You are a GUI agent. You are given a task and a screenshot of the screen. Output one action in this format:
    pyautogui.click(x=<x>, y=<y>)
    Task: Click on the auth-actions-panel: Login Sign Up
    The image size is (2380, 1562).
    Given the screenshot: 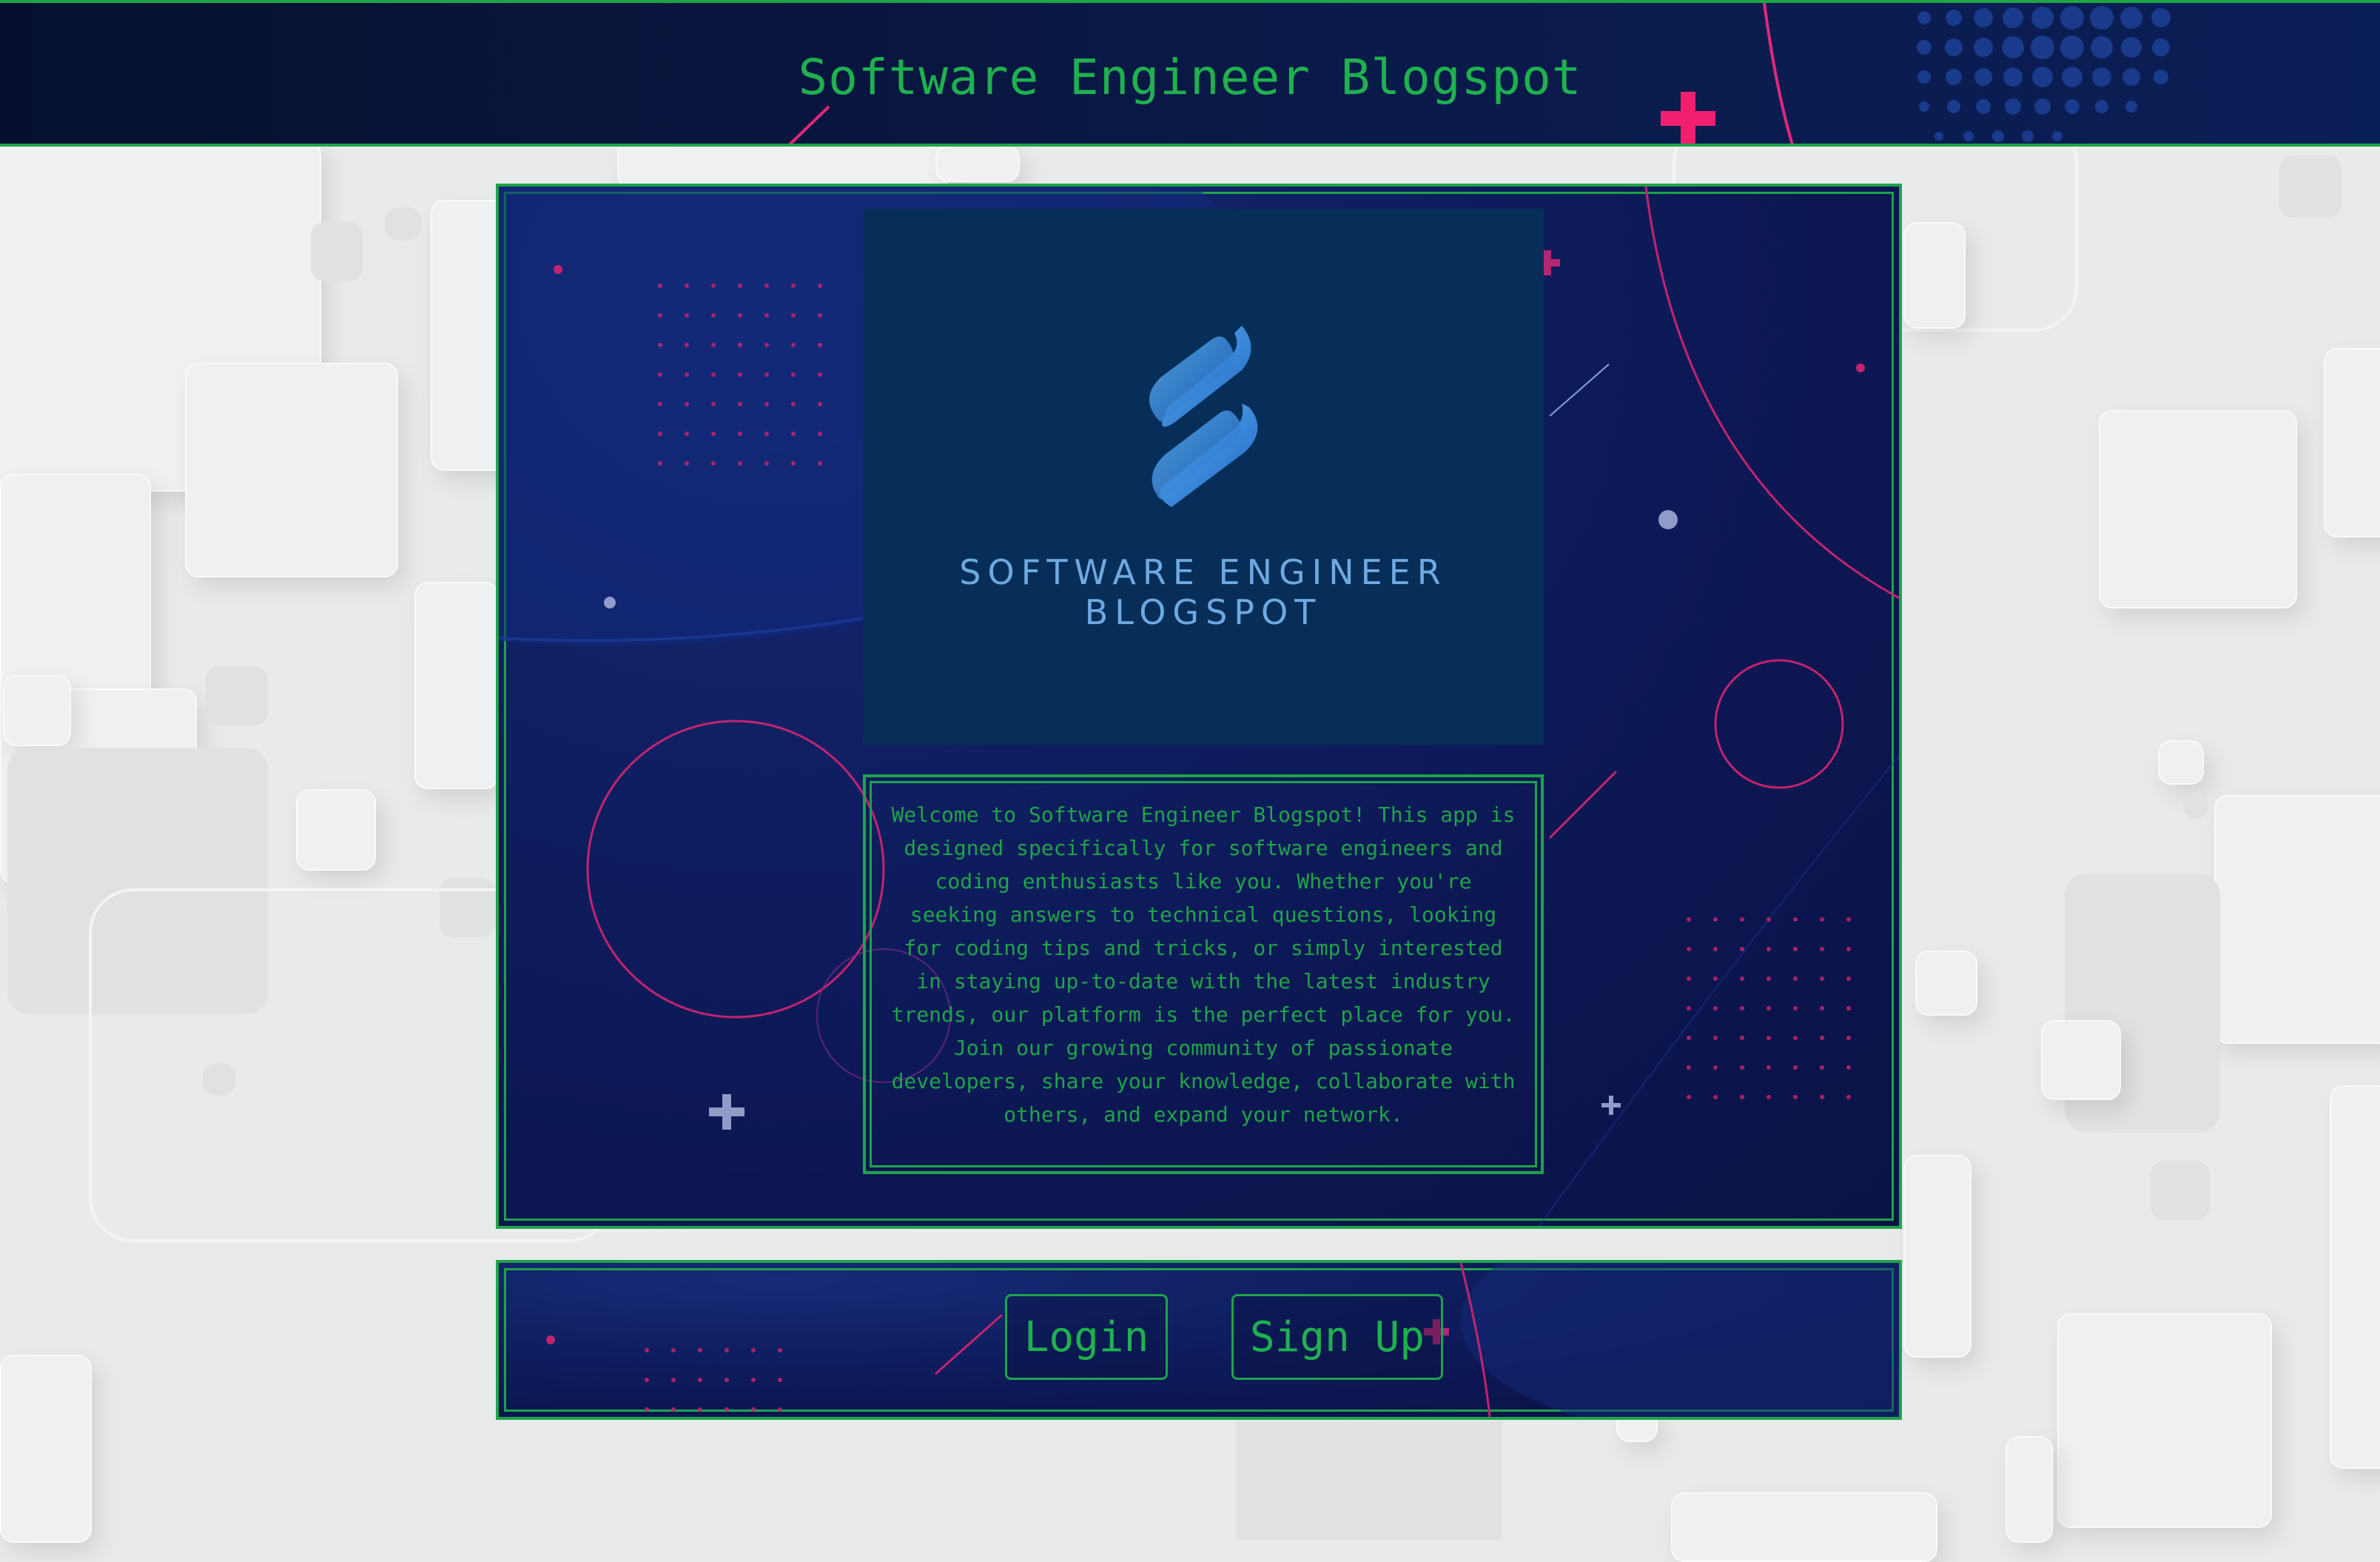 What is the action you would take?
    pyautogui.click(x=1199, y=1340)
    